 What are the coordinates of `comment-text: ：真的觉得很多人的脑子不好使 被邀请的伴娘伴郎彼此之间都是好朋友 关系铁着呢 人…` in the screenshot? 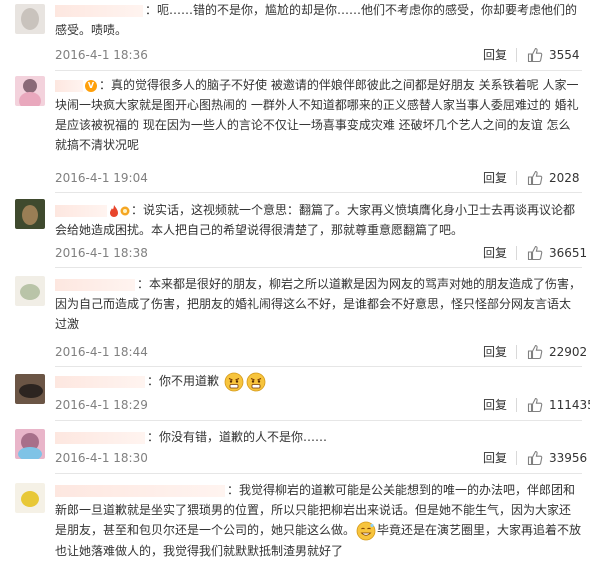 It's located at (317, 115).